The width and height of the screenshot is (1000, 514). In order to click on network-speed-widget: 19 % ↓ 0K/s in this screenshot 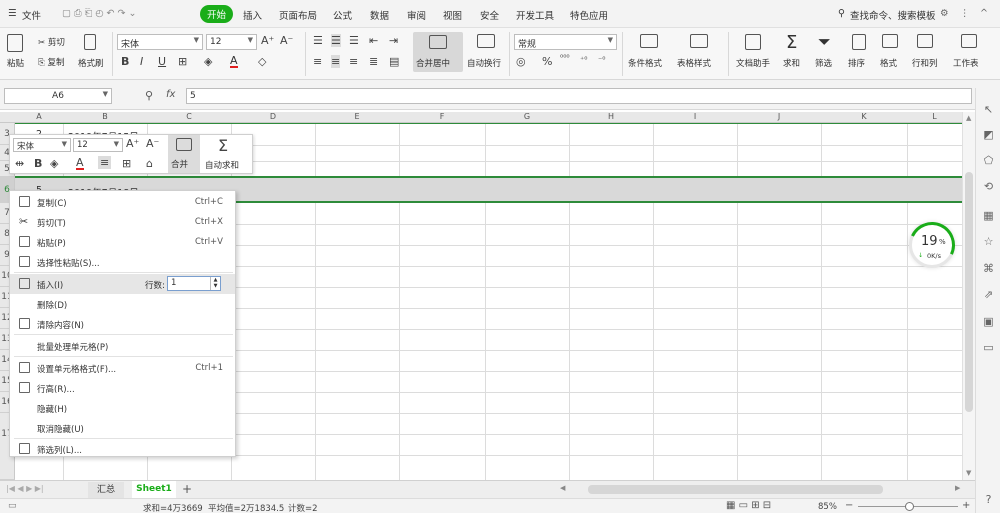, I will do `click(932, 245)`.